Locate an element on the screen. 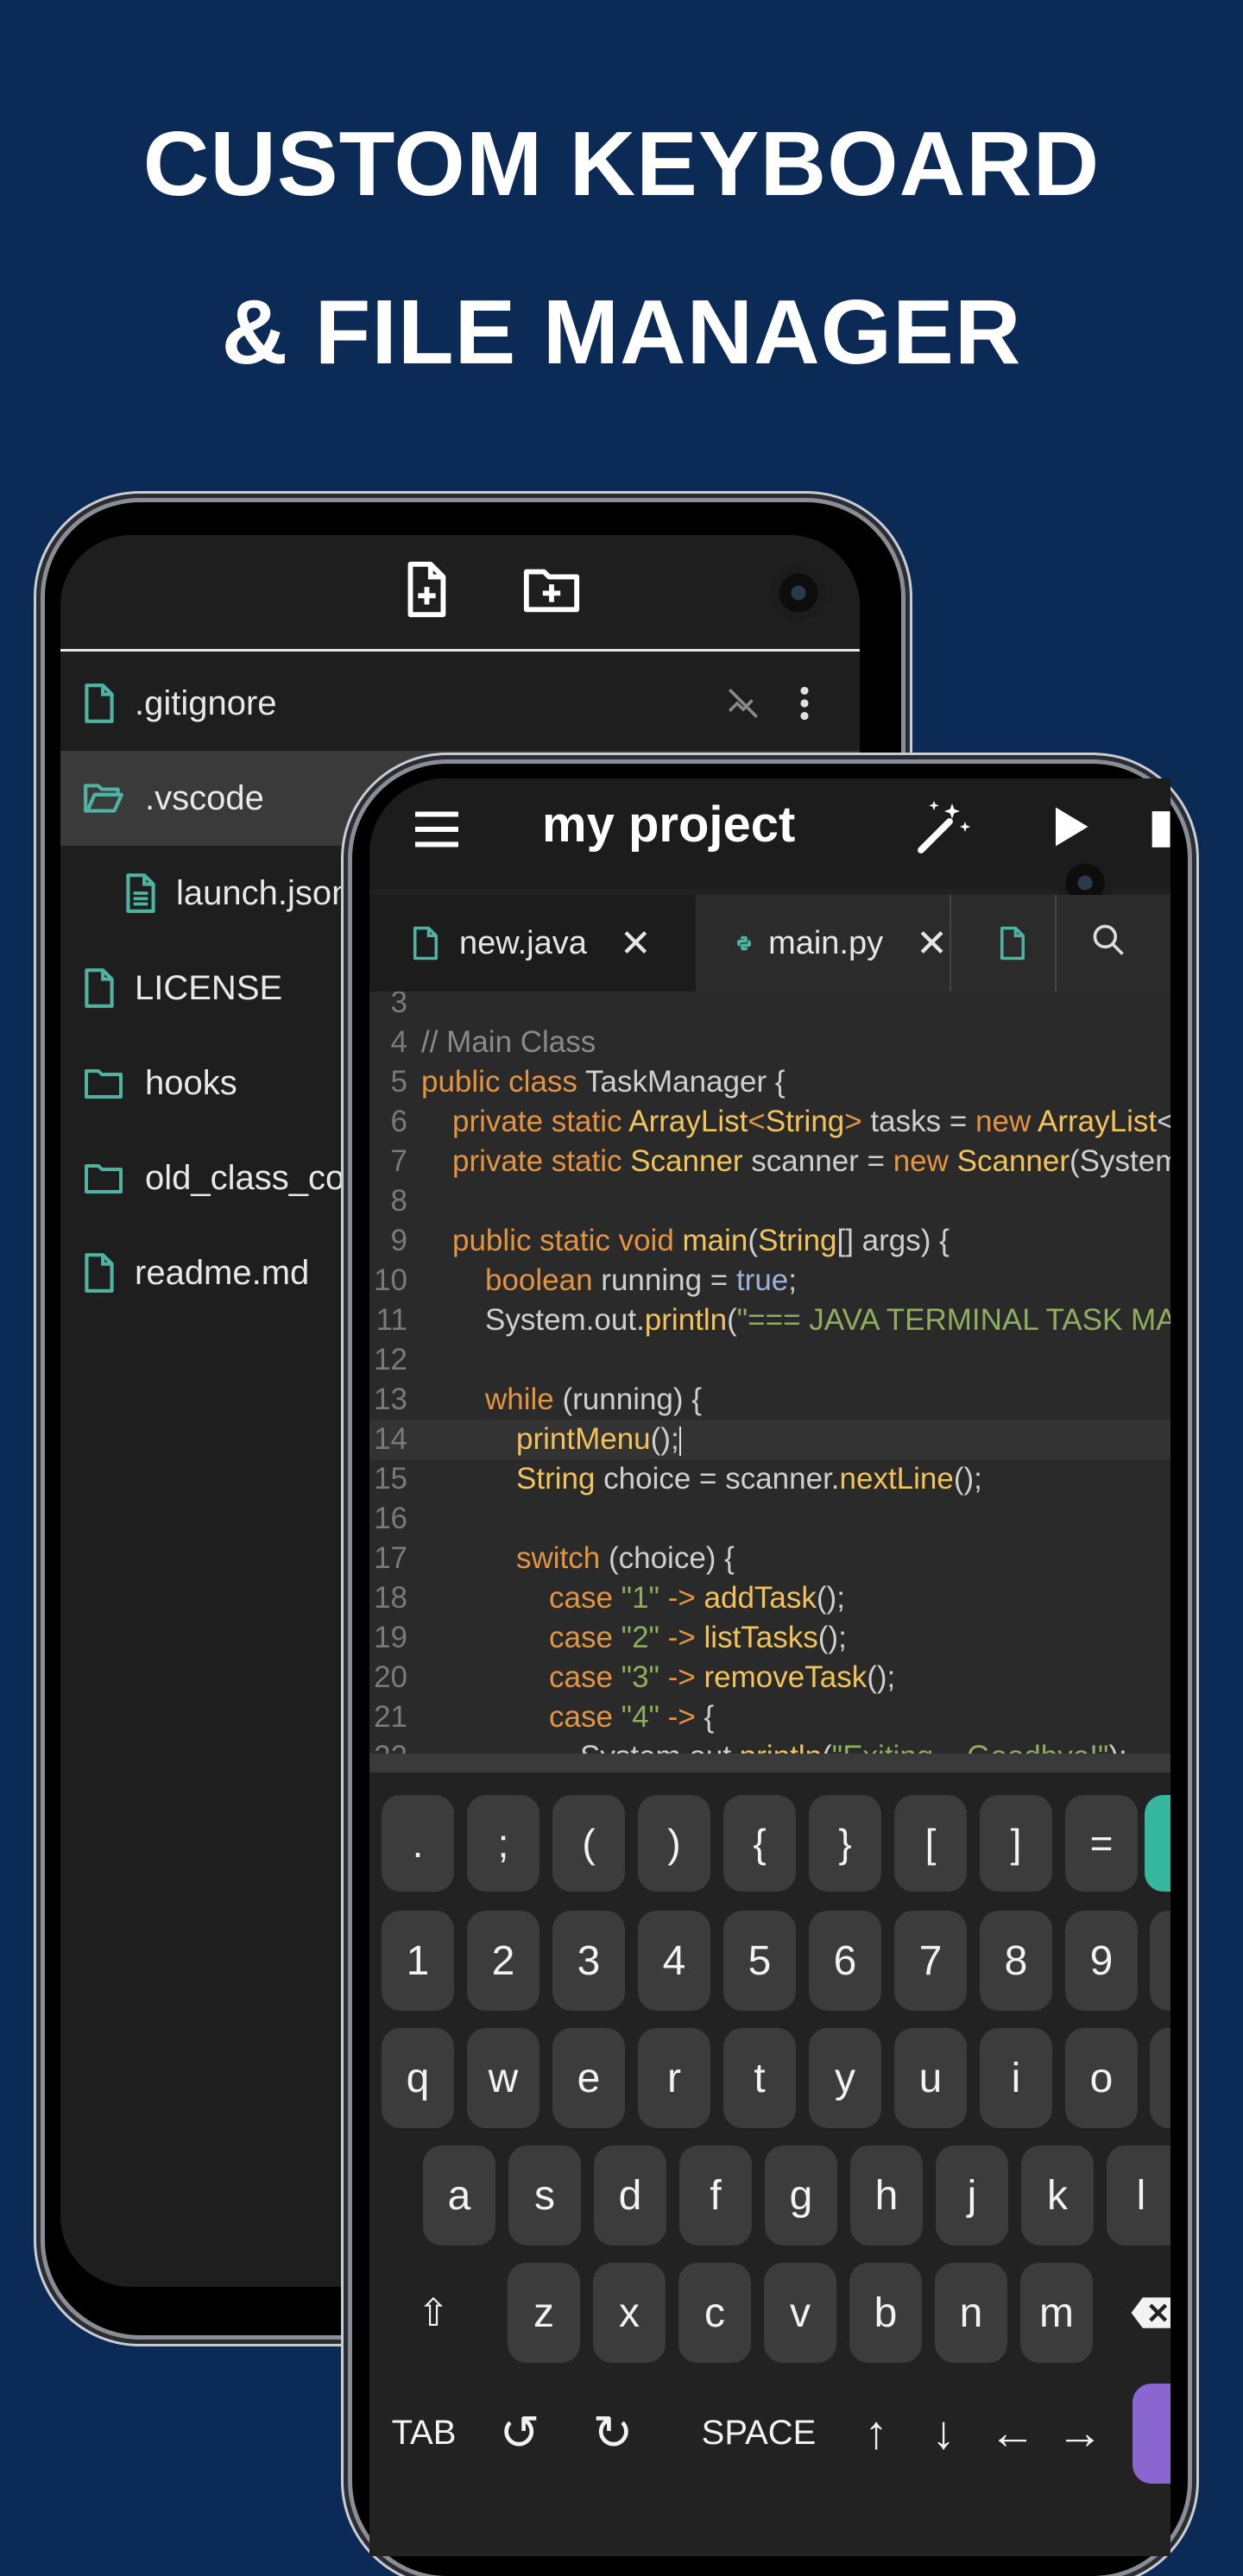 This screenshot has width=1243, height=2576. key-k: k is located at coordinates (1057, 2195).